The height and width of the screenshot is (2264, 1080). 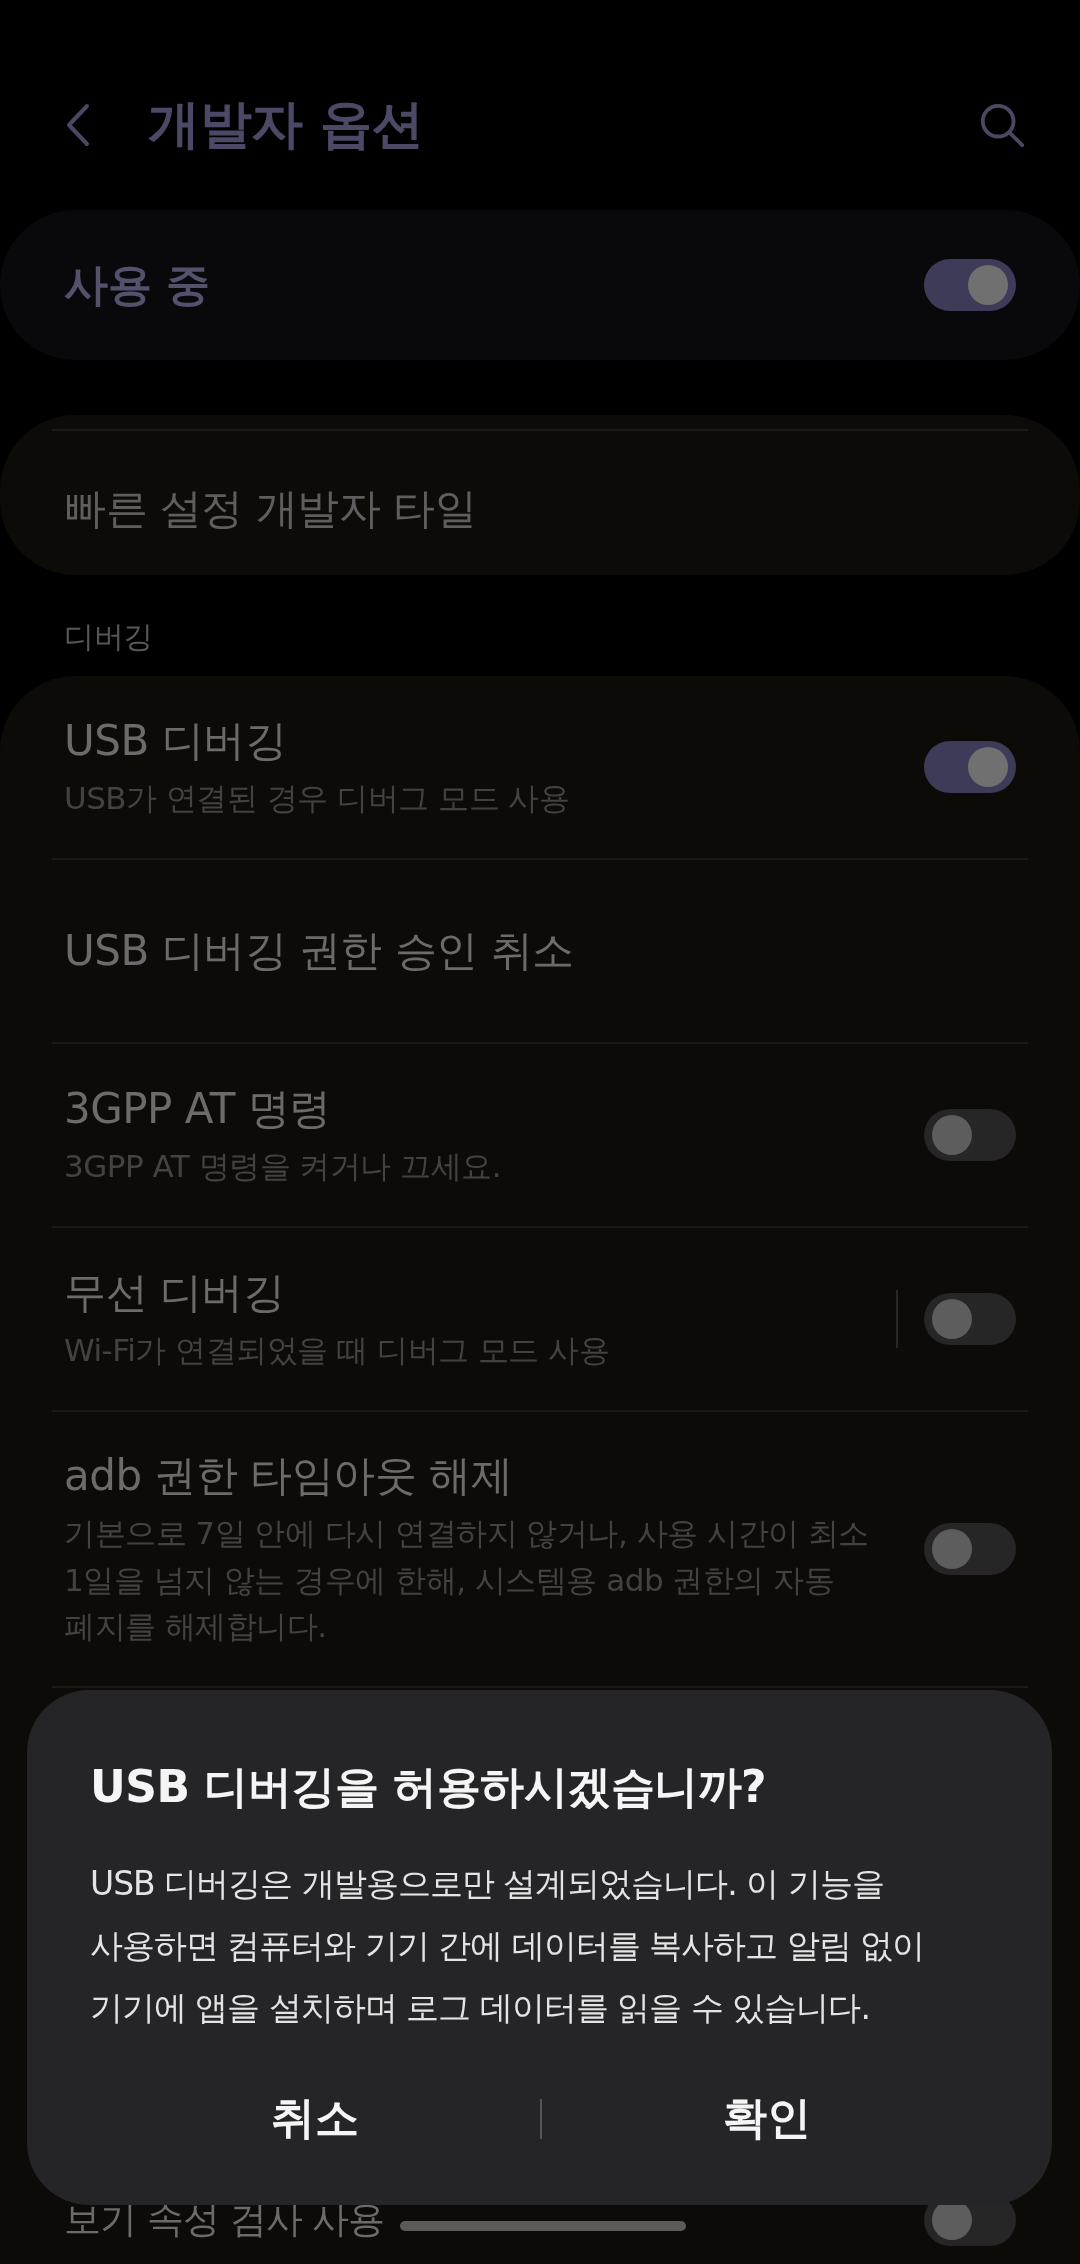 What do you see at coordinates (109, 637) in the screenshot?
I see `section-title: 디버깅` at bounding box center [109, 637].